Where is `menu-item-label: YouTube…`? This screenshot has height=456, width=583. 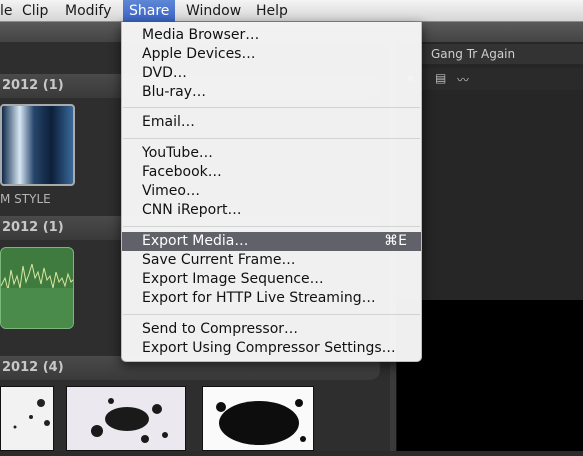
menu-item-label: YouTube… is located at coordinates (177, 153).